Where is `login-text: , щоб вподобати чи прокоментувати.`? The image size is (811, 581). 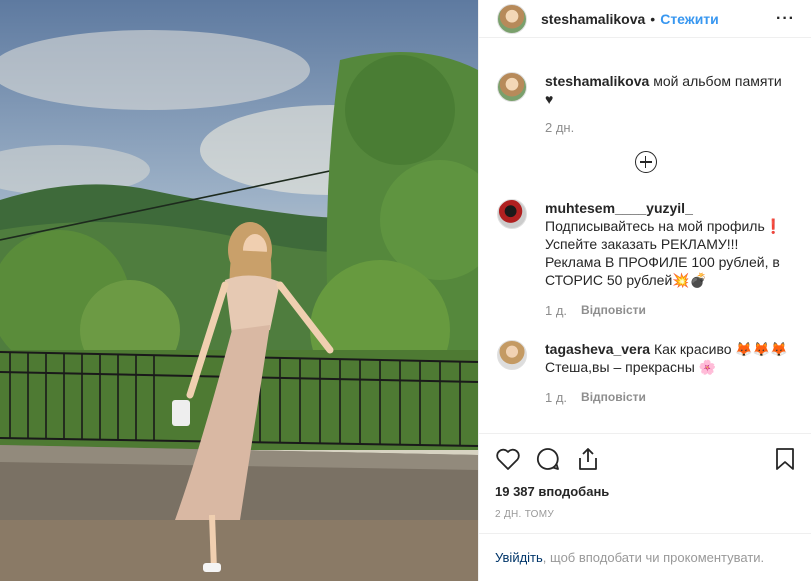 login-text: , щоб вподобати чи прокоментувати. is located at coordinates (653, 557).